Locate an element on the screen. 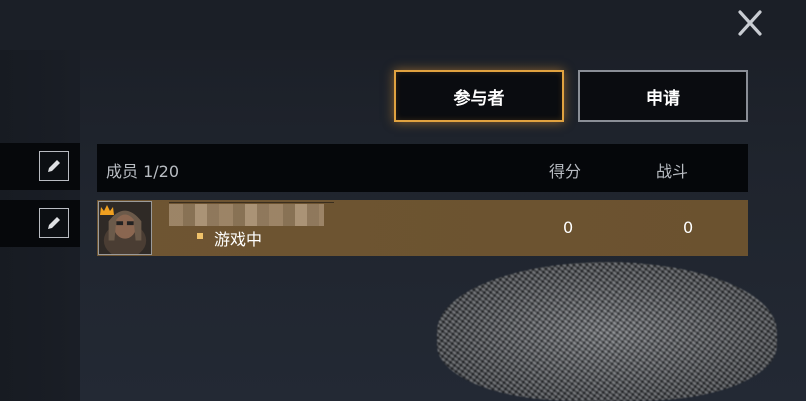 This screenshot has height=401, width=806. watermark-noise is located at coordinates (607, 331).